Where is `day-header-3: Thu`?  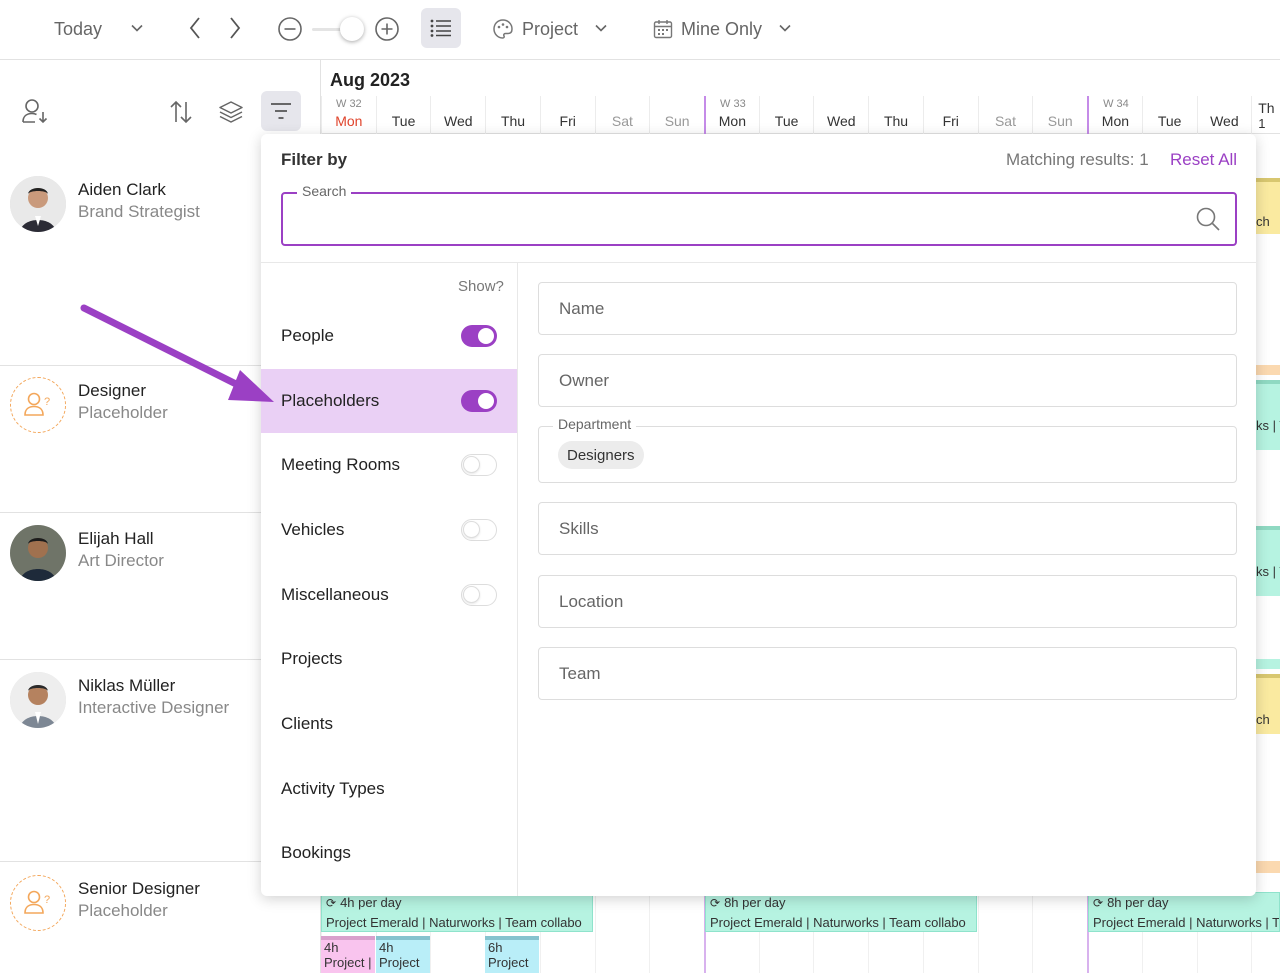
day-header-3: Thu is located at coordinates (512, 115).